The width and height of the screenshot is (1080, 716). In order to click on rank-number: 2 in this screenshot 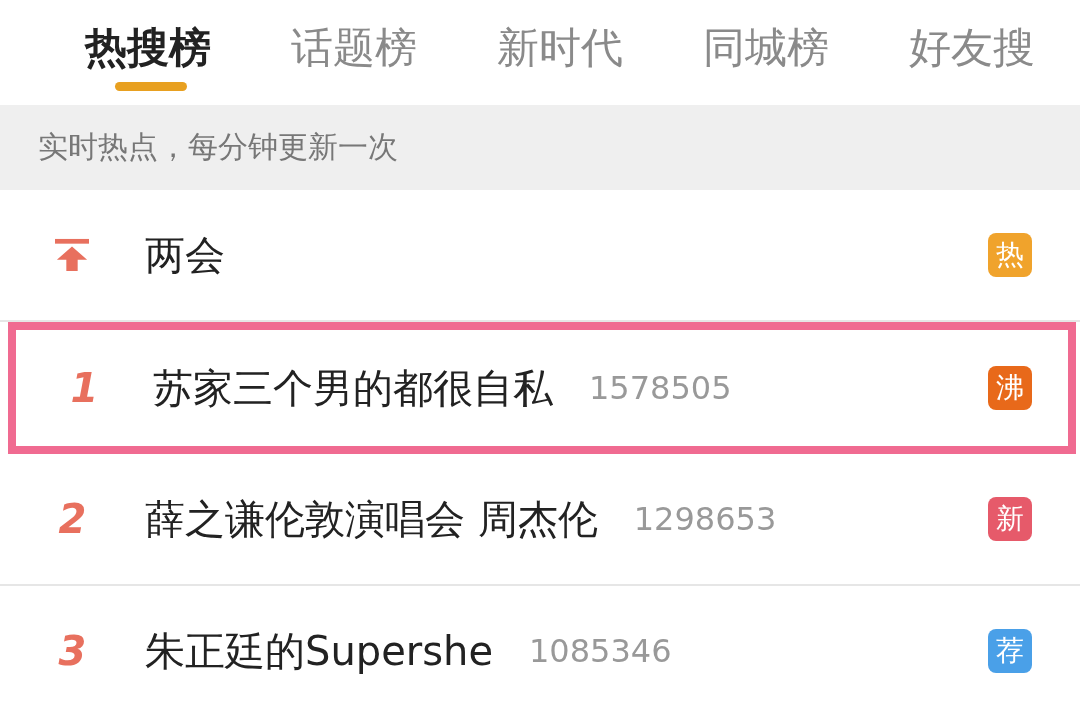, I will do `click(72, 519)`.